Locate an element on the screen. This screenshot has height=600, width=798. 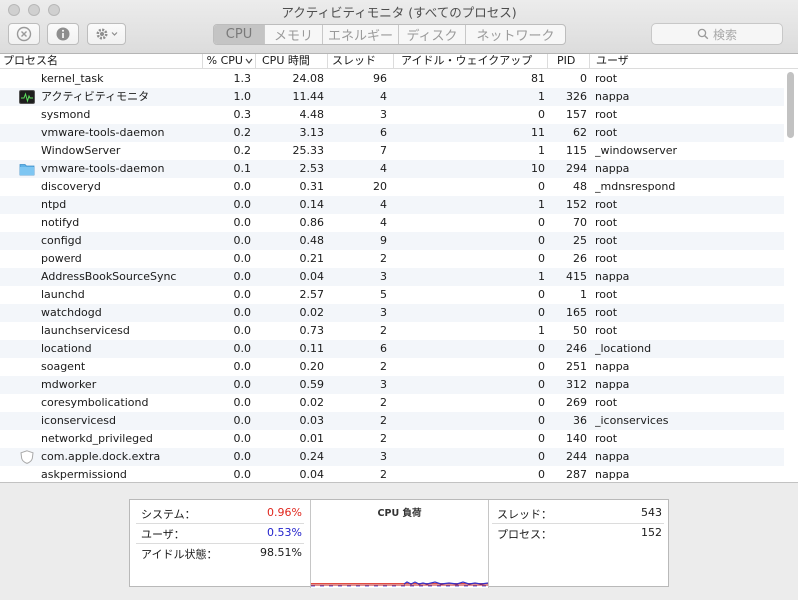
pid-cell: 152 is located at coordinates (576, 204).